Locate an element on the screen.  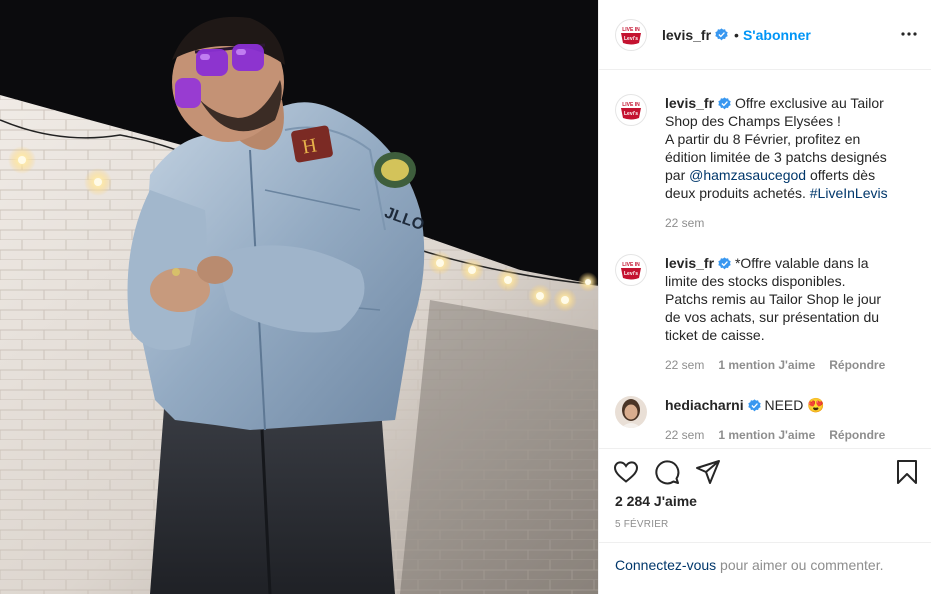
login-prompt: Connectez-vous pour aimer ou commenter. is located at coordinates (765, 568).